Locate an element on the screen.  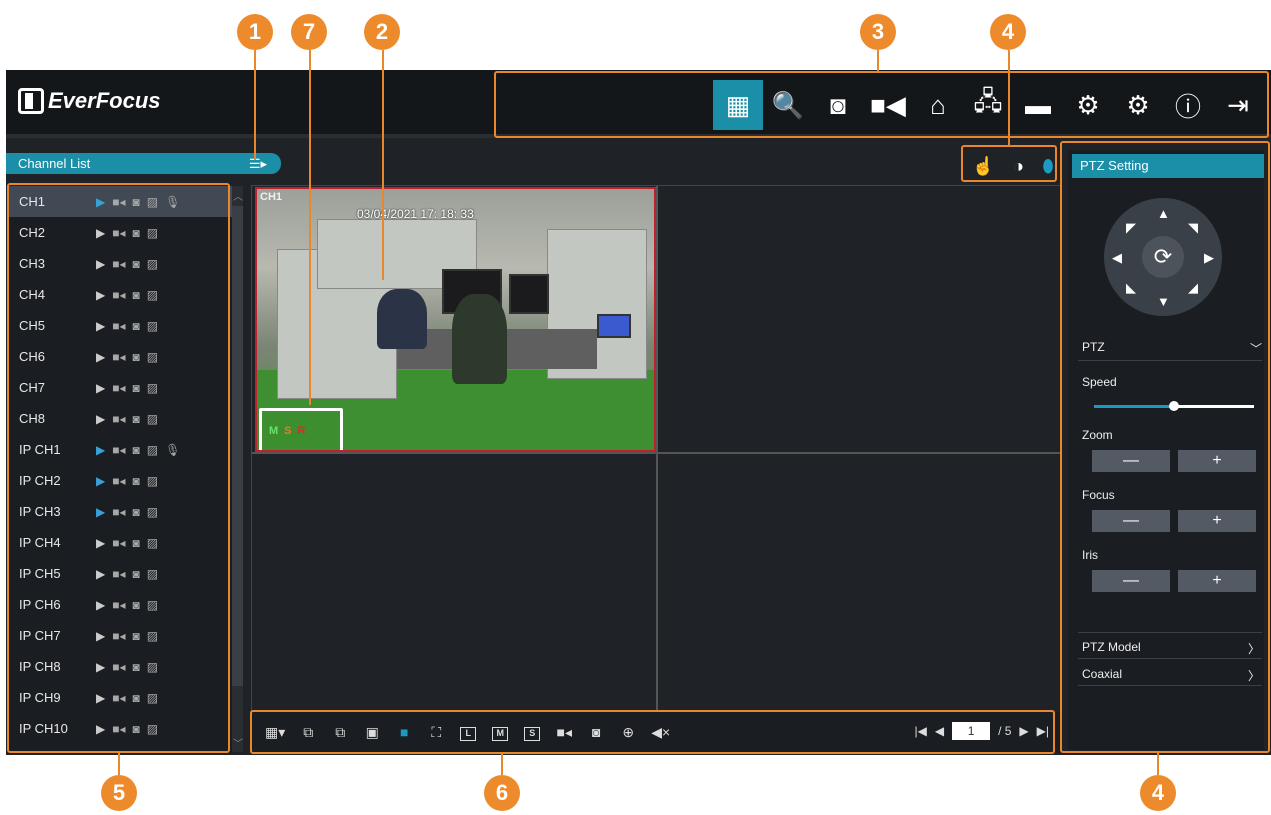
connector-4-bottom is located at coordinates (1158, 764).